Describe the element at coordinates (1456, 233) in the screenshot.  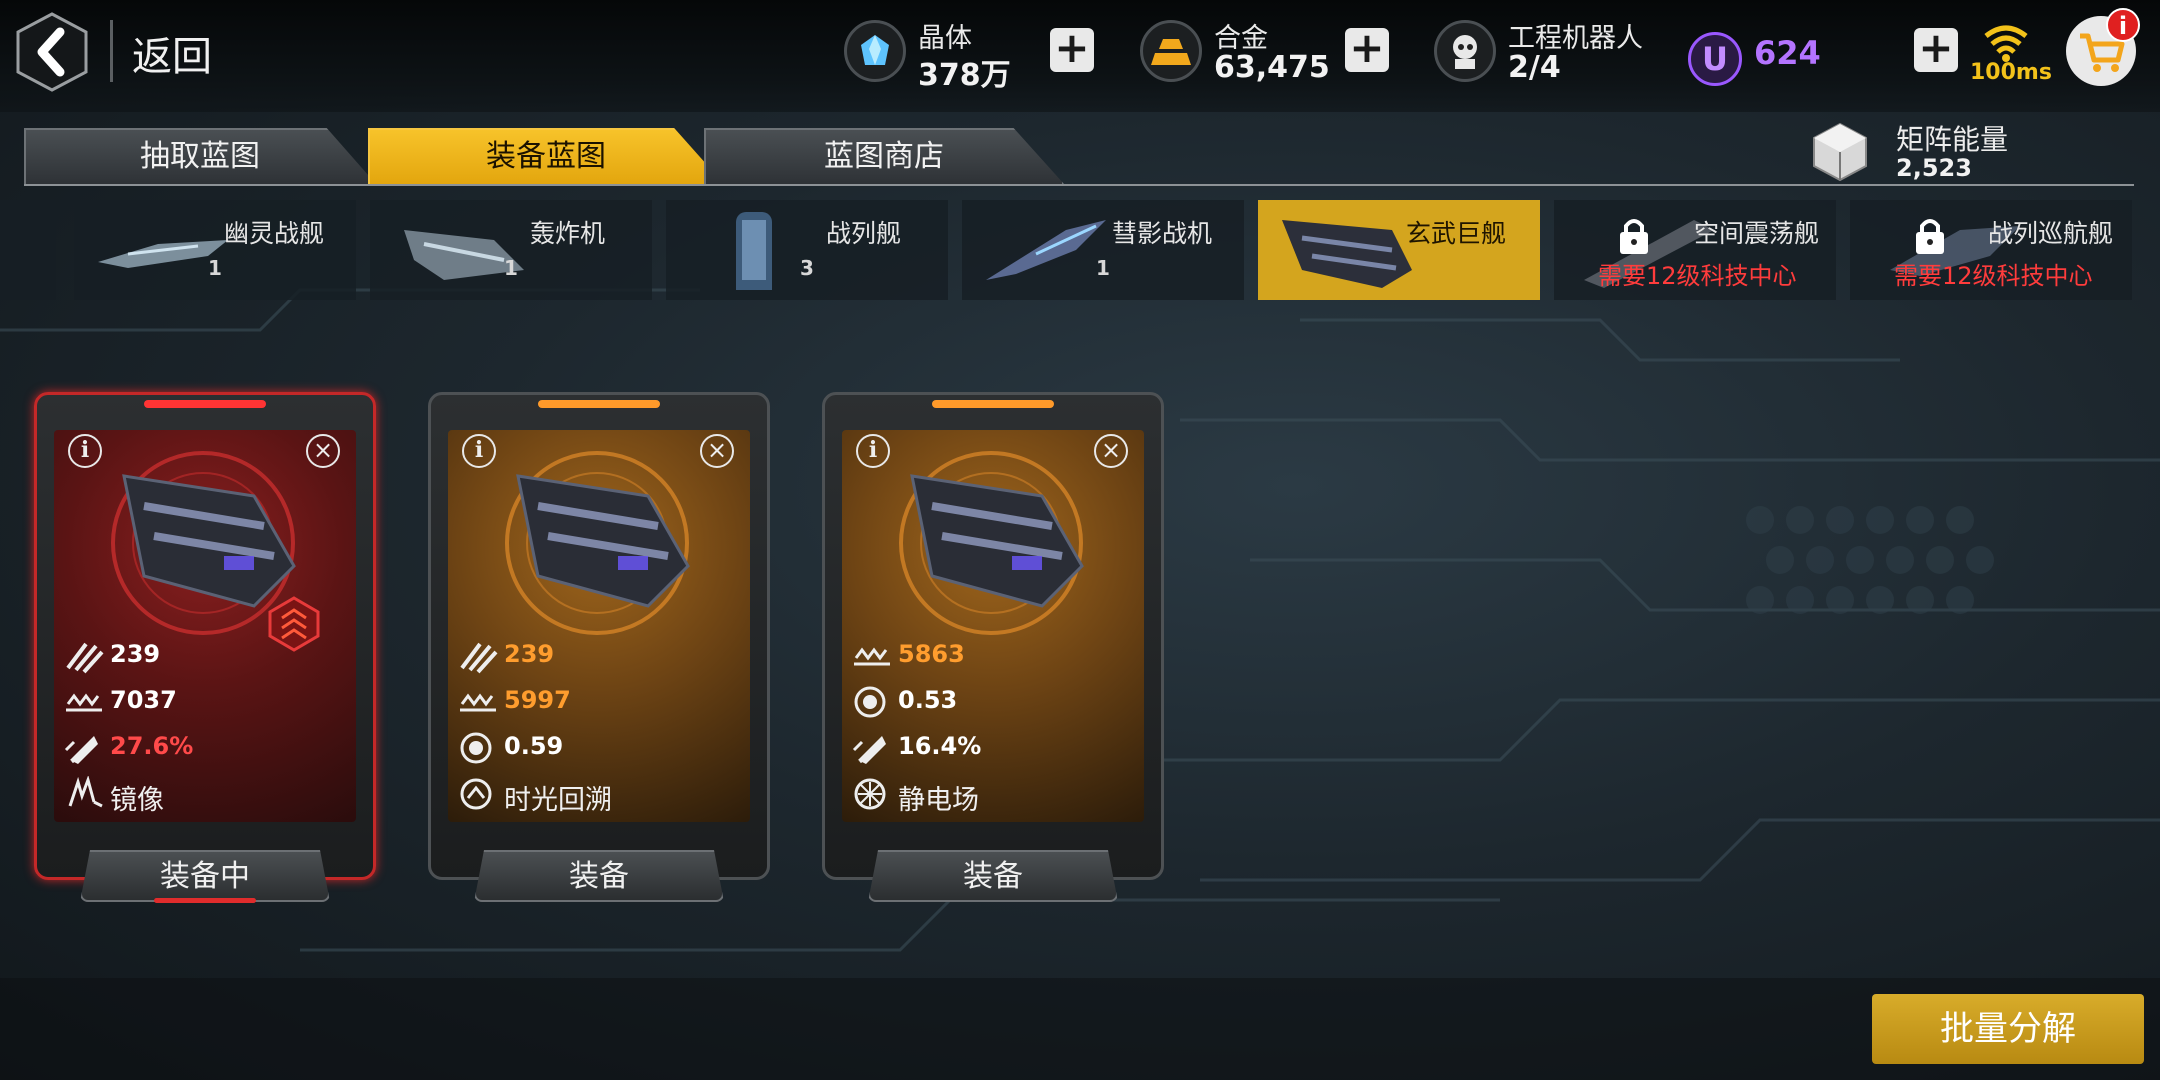
I see `ship-type-name: 玄武巨舰` at that location.